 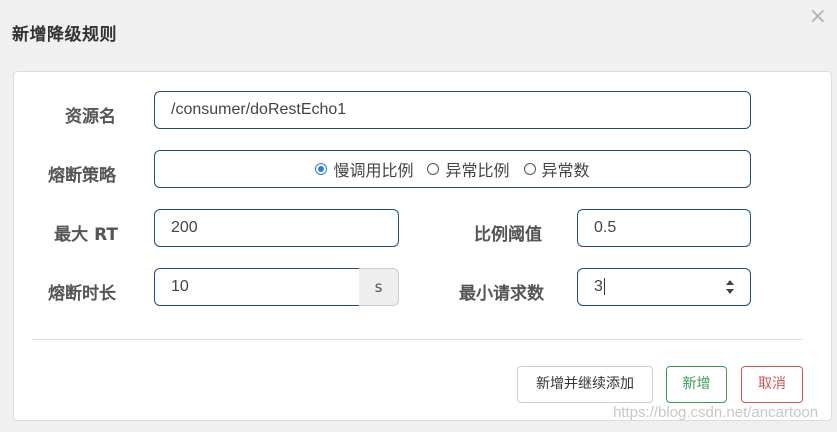 What do you see at coordinates (64, 35) in the screenshot?
I see `dialog-title: 新增降级规则` at bounding box center [64, 35].